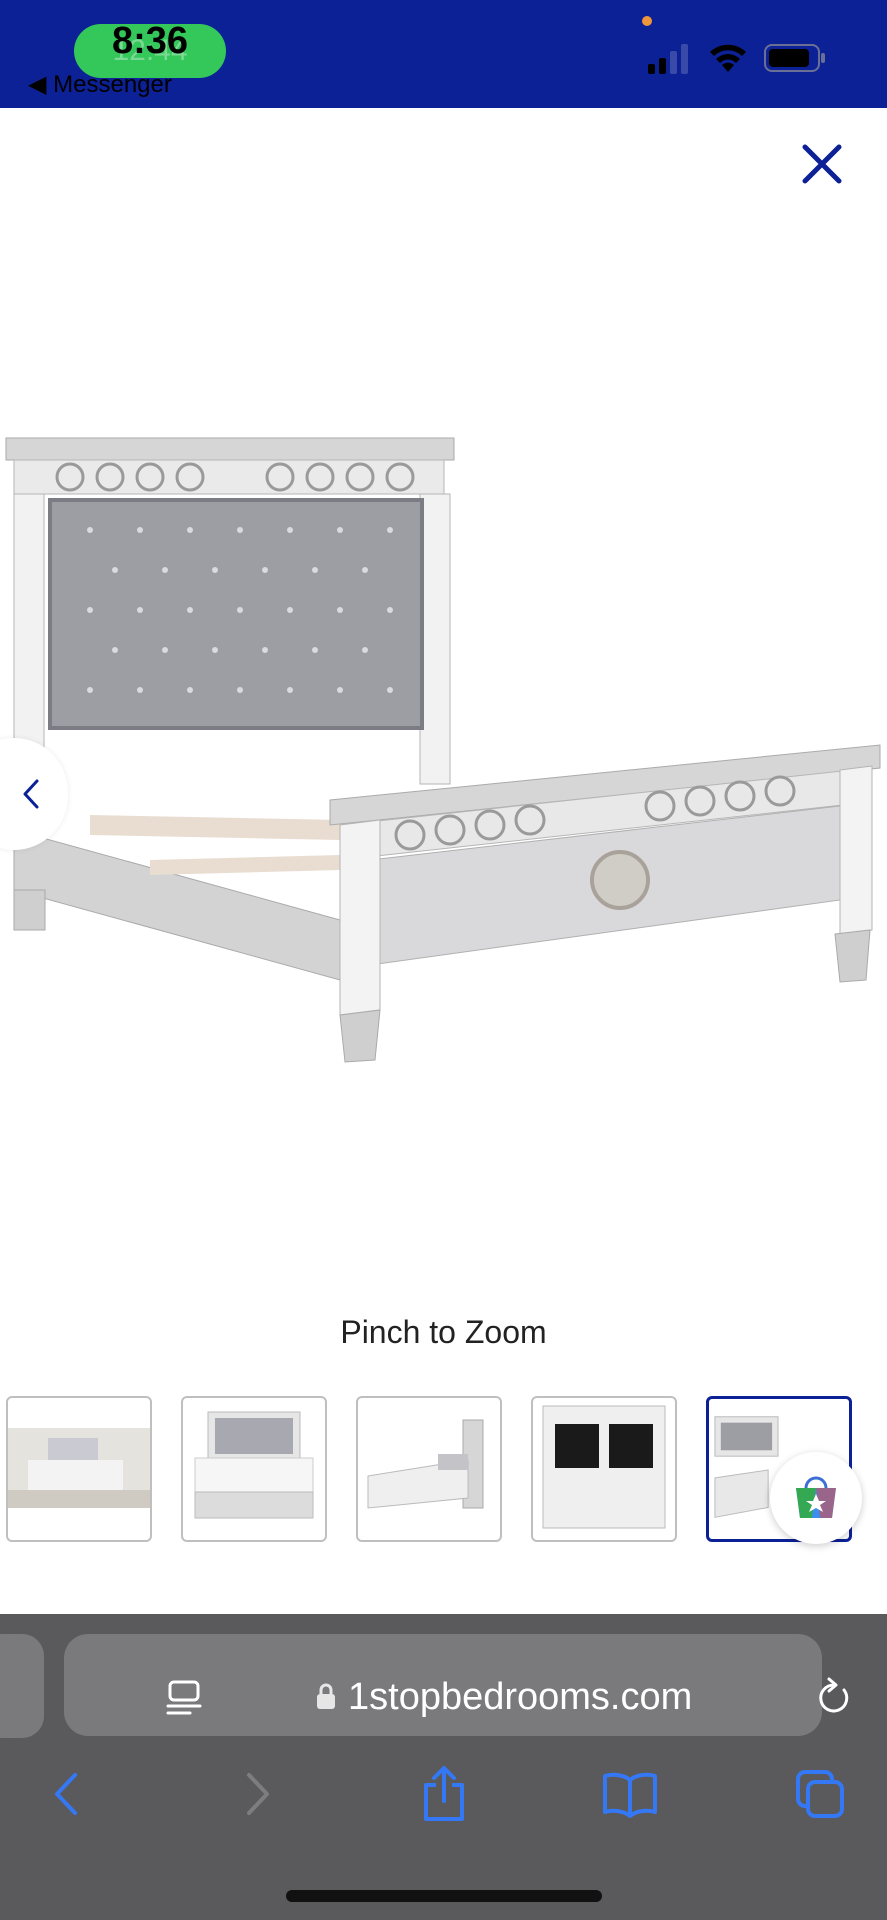 The width and height of the screenshot is (887, 1920). I want to click on shopping-bag-button, so click(816, 1498).